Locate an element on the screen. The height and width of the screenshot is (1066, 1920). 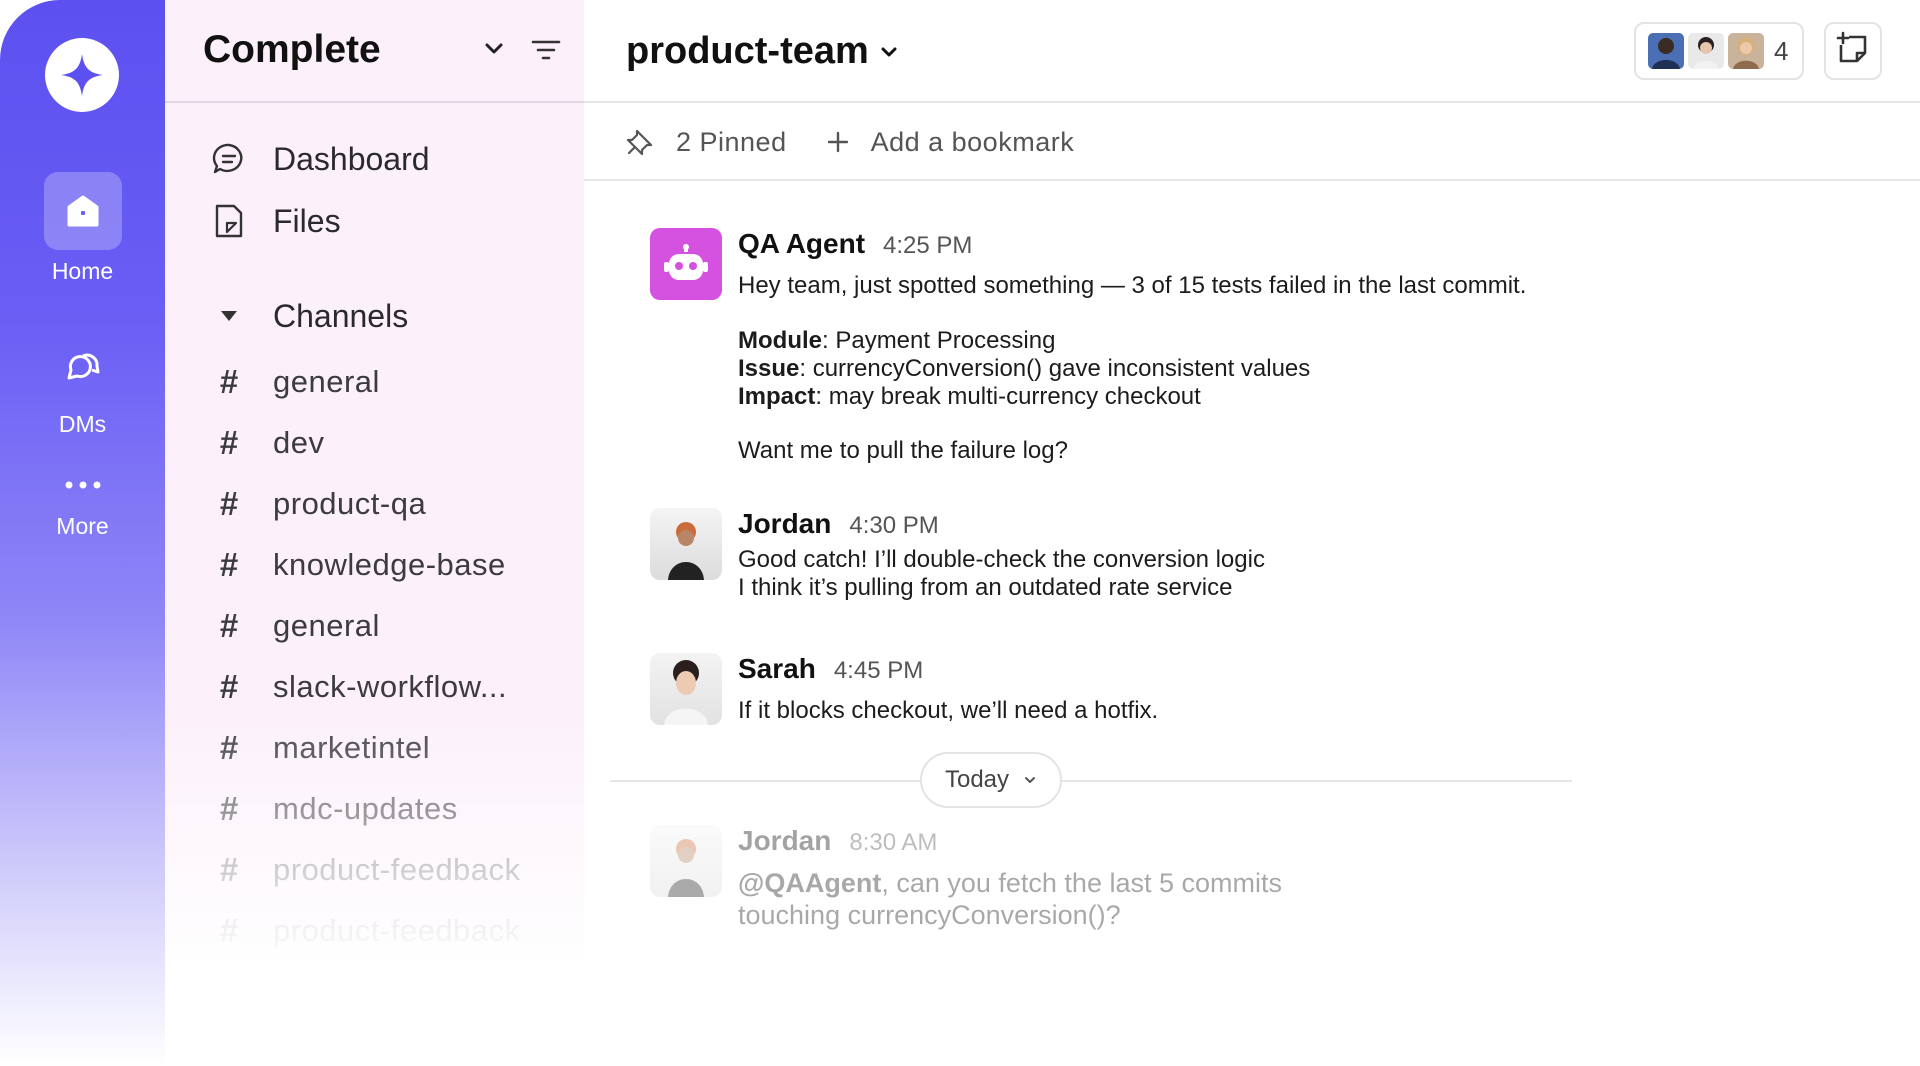
message-time: 4:45 PM is located at coordinates (878, 671).